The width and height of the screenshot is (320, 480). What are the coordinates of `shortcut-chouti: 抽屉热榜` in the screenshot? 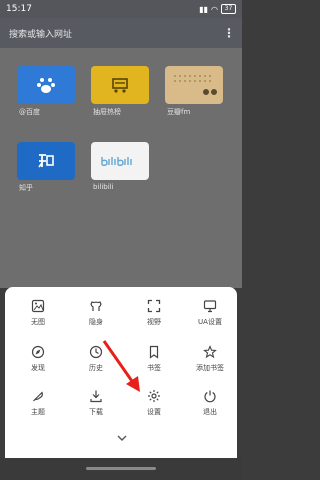 It's located at (120, 91).